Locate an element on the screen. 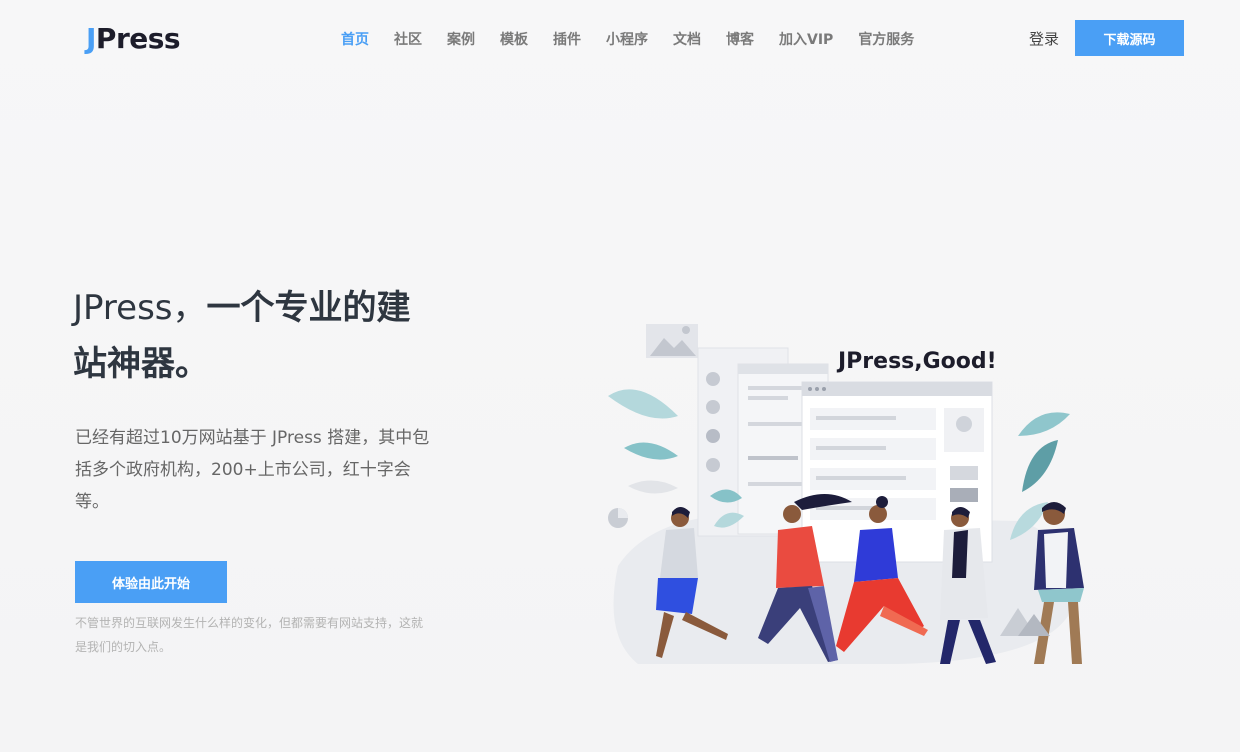  get-started-button: 体验由此开始 is located at coordinates (151, 582).